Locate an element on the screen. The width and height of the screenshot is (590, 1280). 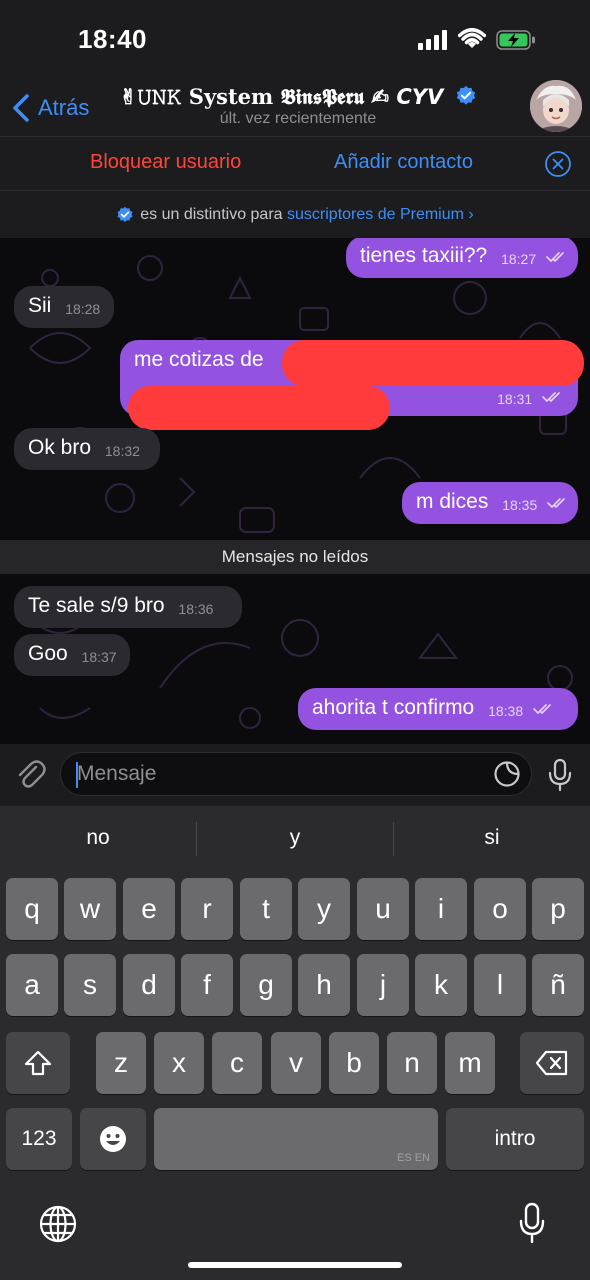
message-text: ahorita t confirmo is located at coordinates (393, 707).